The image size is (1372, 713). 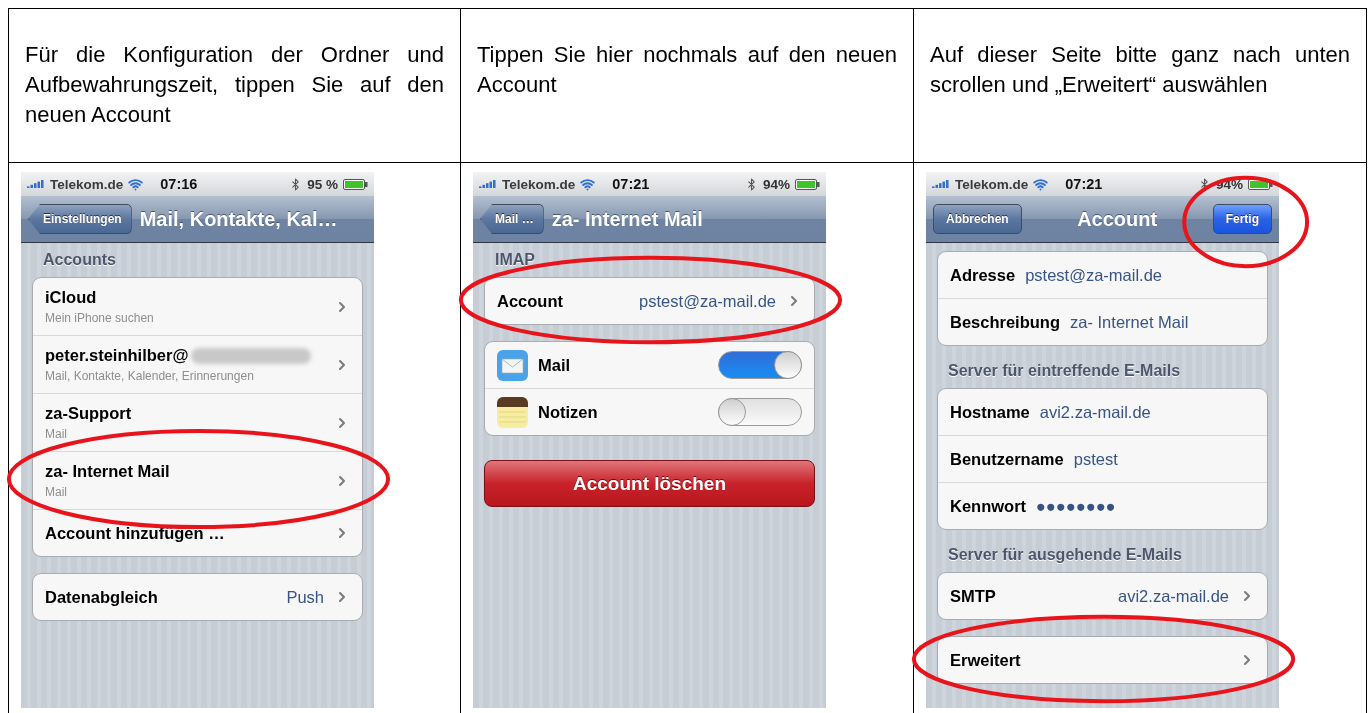 What do you see at coordinates (150, 376) in the screenshot?
I see `row-subtitle: Mail, Kontakte, Kalender, Erinnerungen` at bounding box center [150, 376].